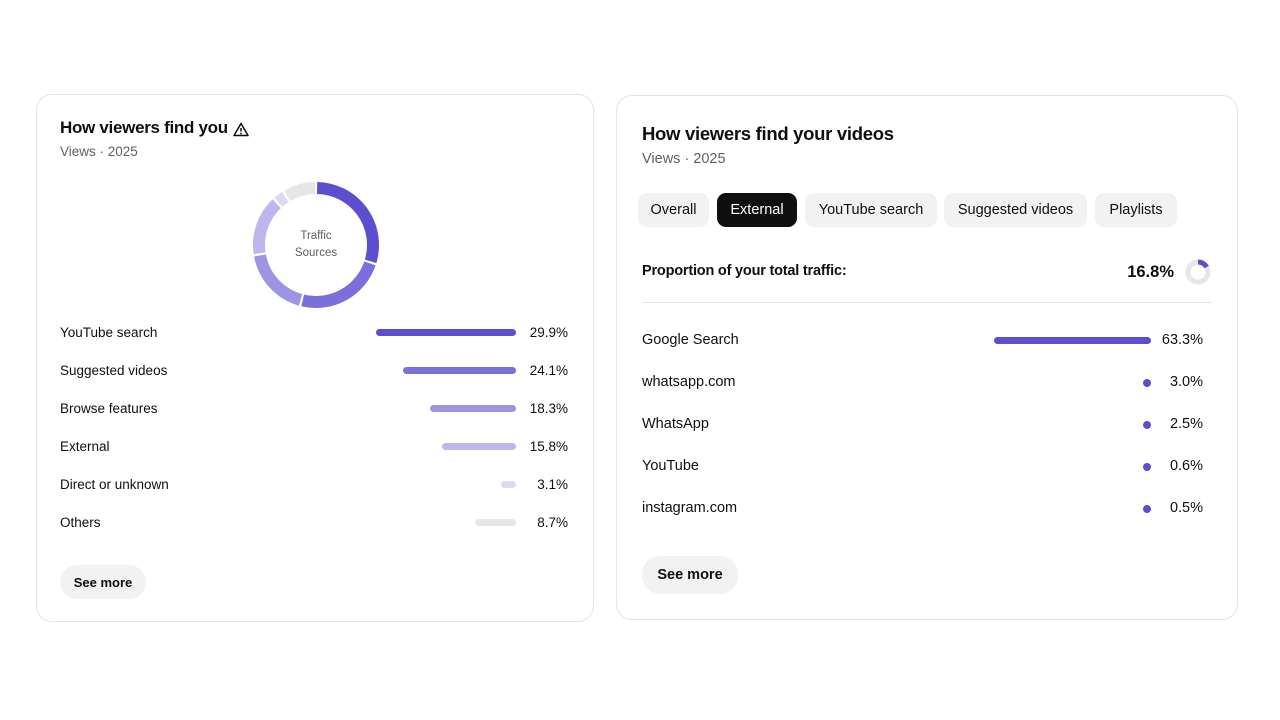 The height and width of the screenshot is (720, 1280). Describe the element at coordinates (1186, 466) in the screenshot. I see `external-source-percent: 0.6%` at that location.